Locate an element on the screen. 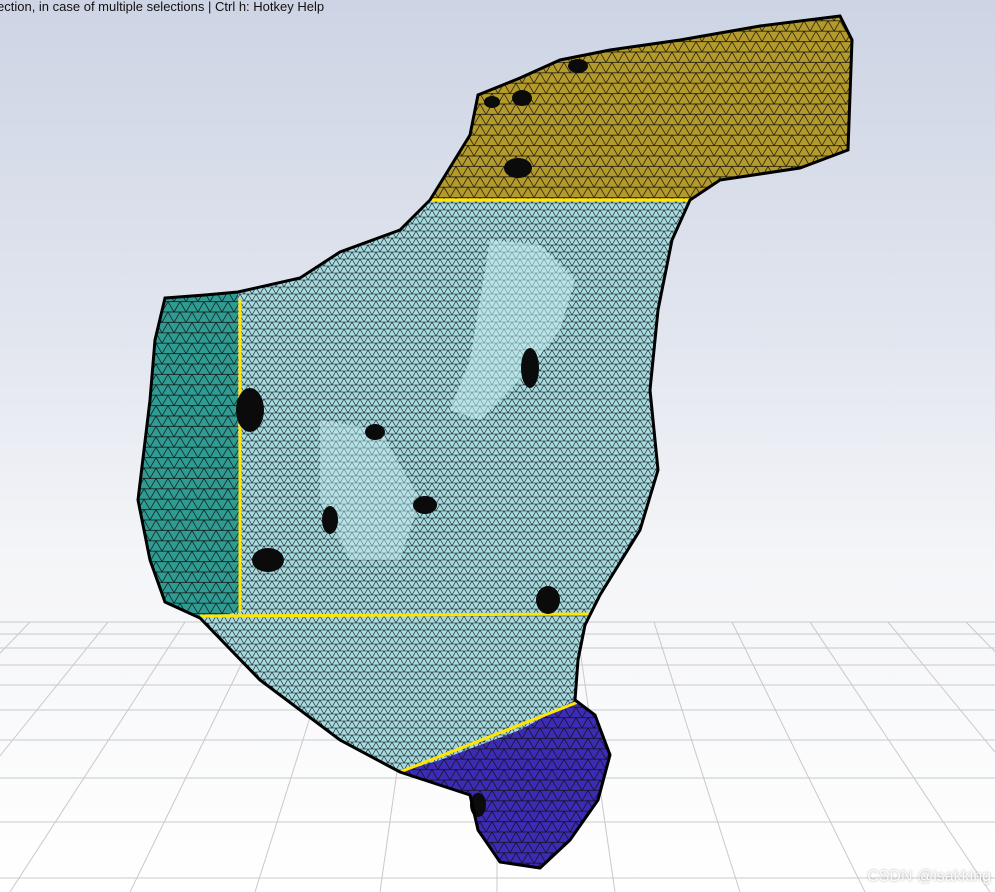  watermark-text: CSDN @isakking is located at coordinates (929, 876).